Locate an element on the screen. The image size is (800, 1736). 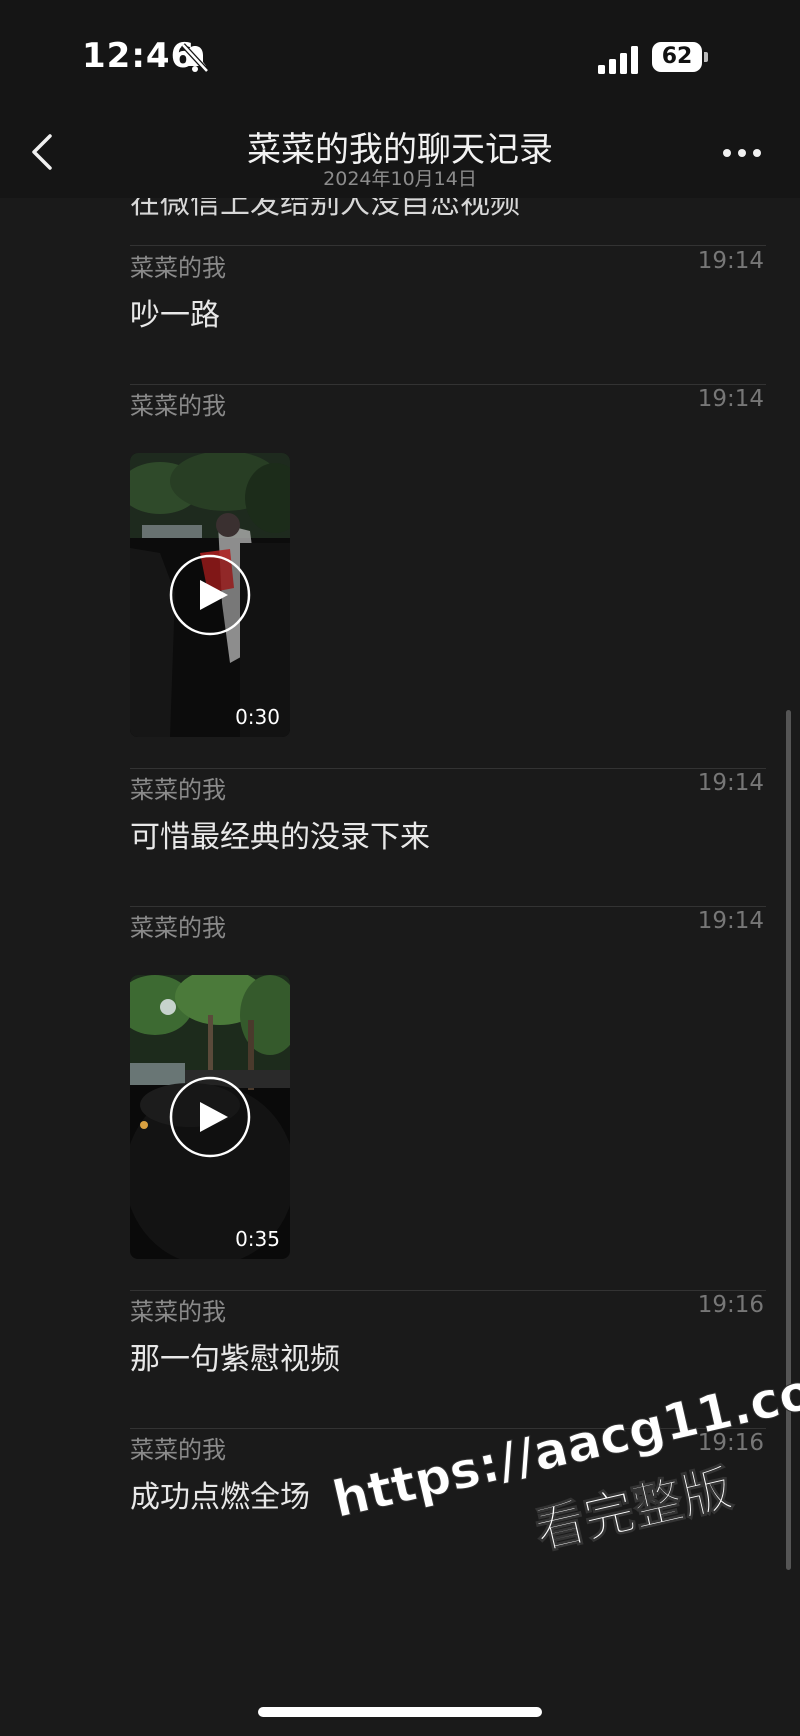
cellular-signal-icon is located at coordinates (618, 60).